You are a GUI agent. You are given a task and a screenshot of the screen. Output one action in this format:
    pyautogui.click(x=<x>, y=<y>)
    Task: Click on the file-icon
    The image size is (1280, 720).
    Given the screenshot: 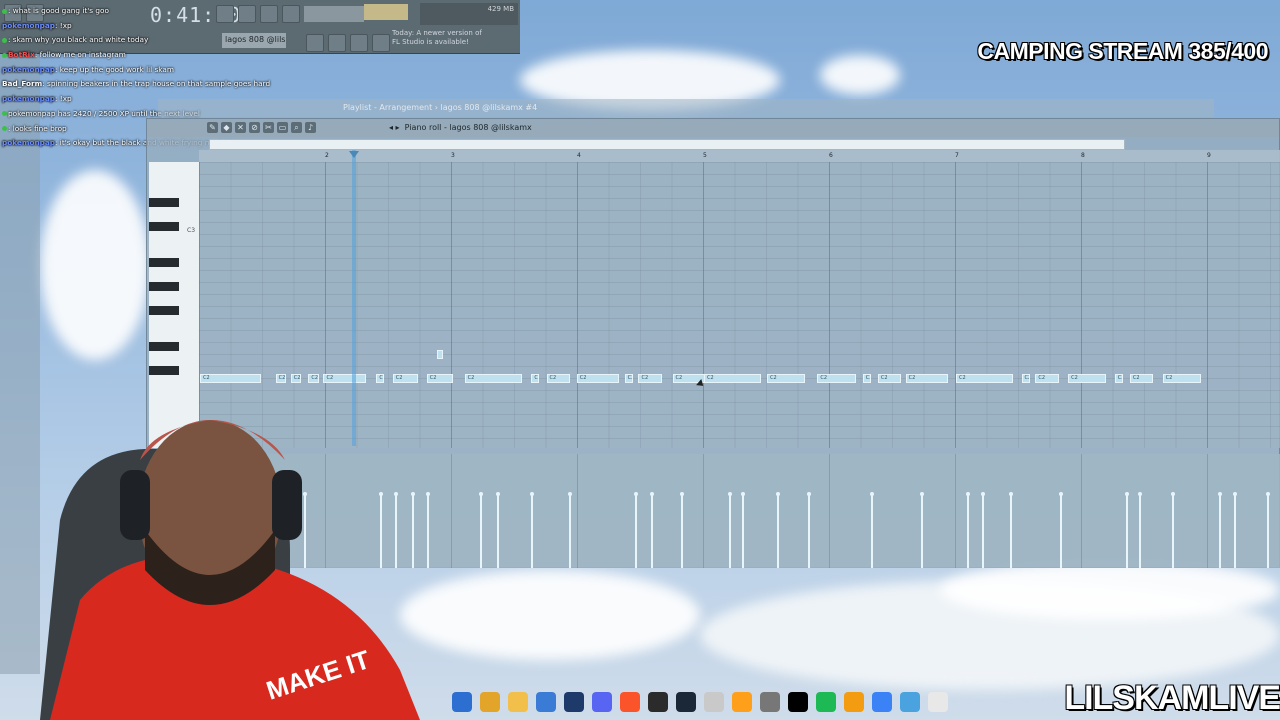 What is the action you would take?
    pyautogui.click(x=938, y=702)
    